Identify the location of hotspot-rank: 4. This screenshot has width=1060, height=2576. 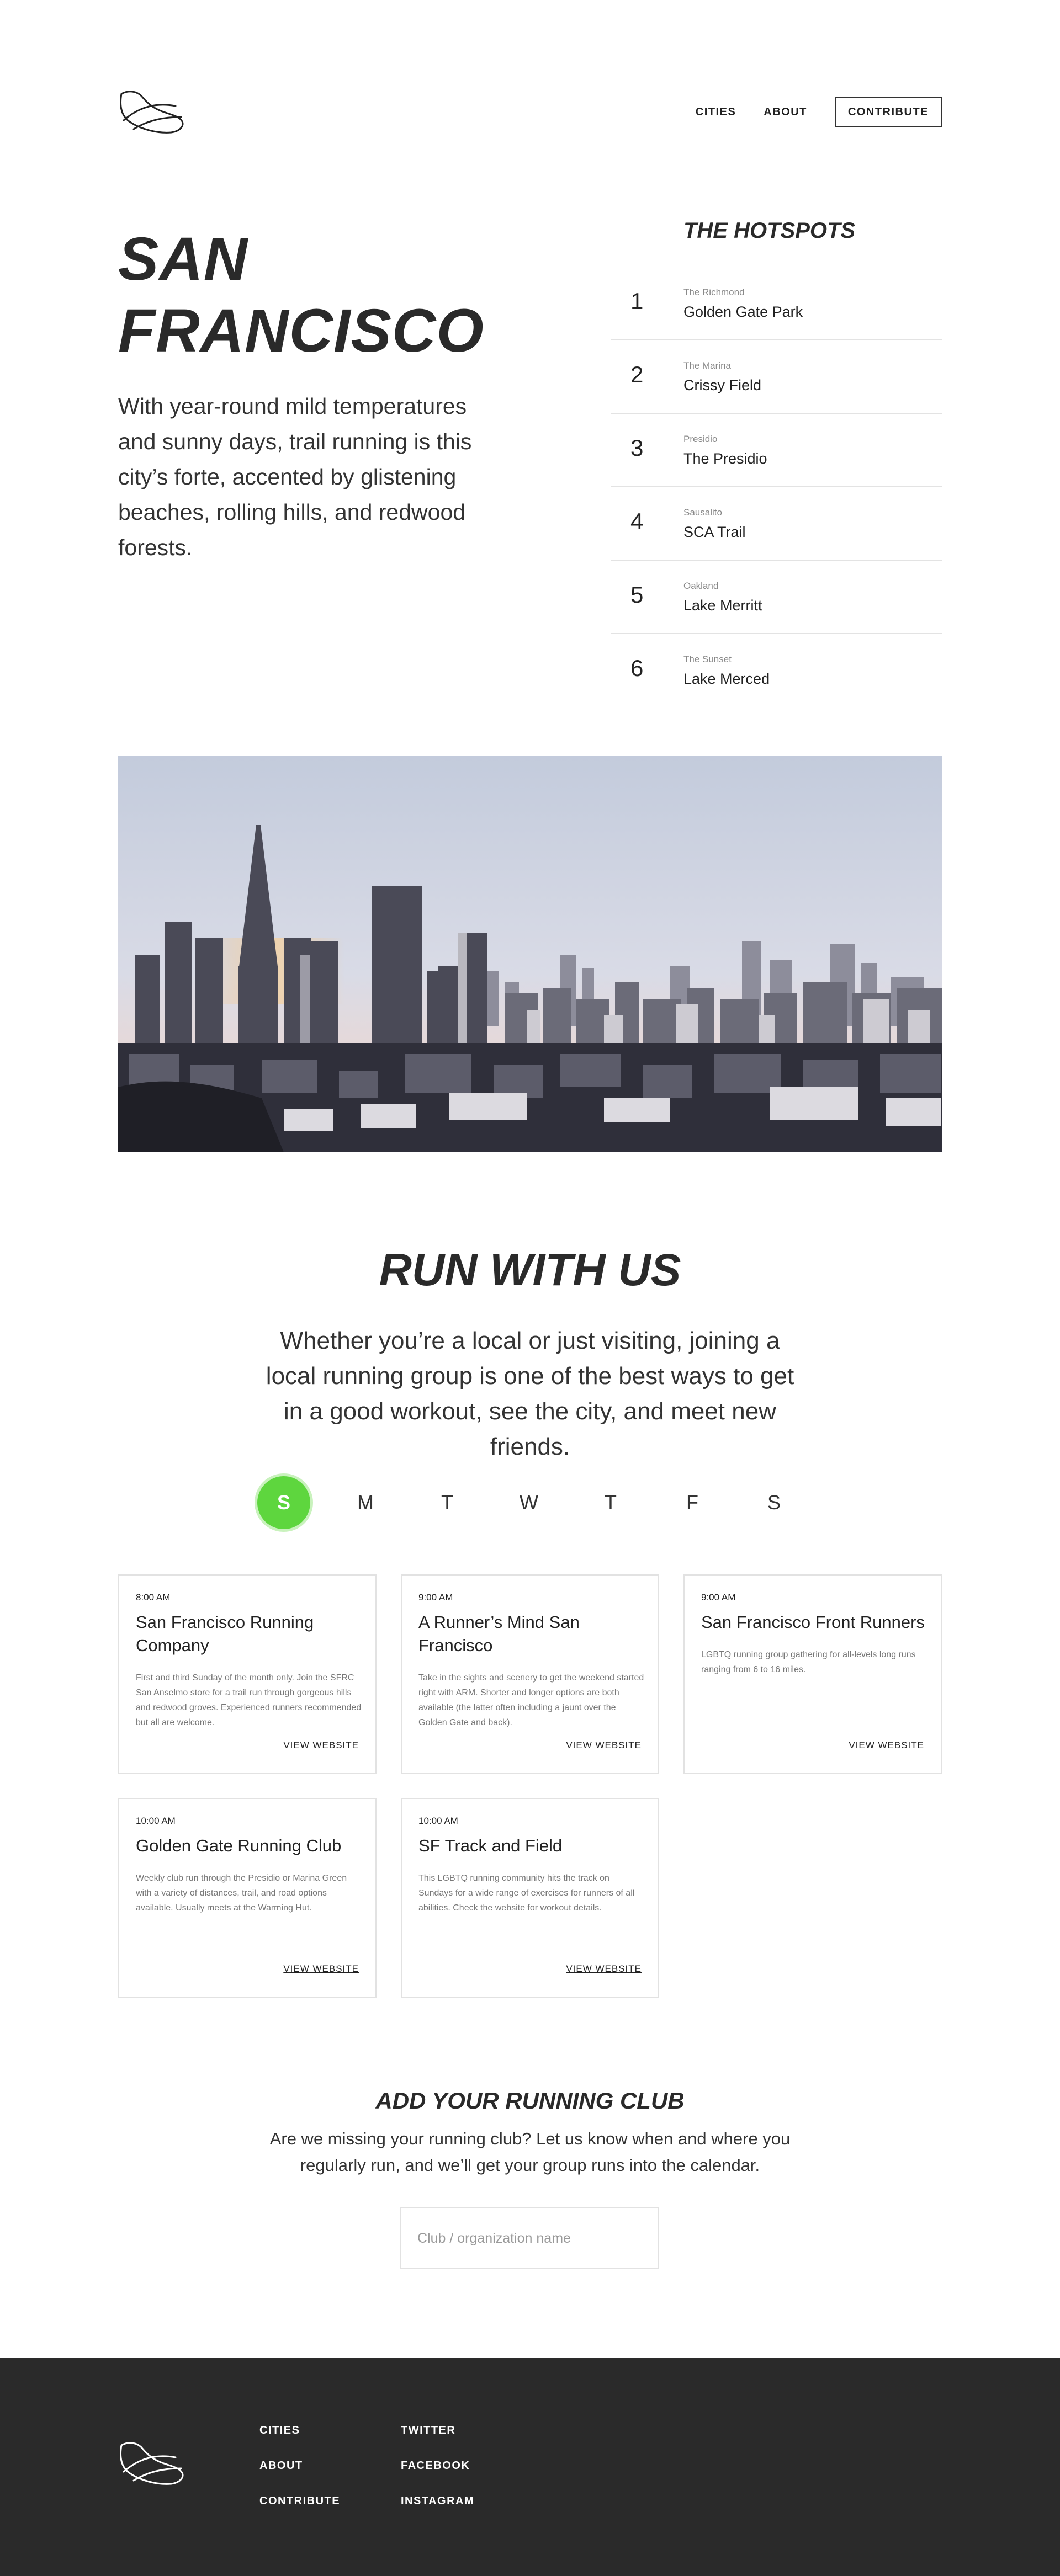
(637, 521).